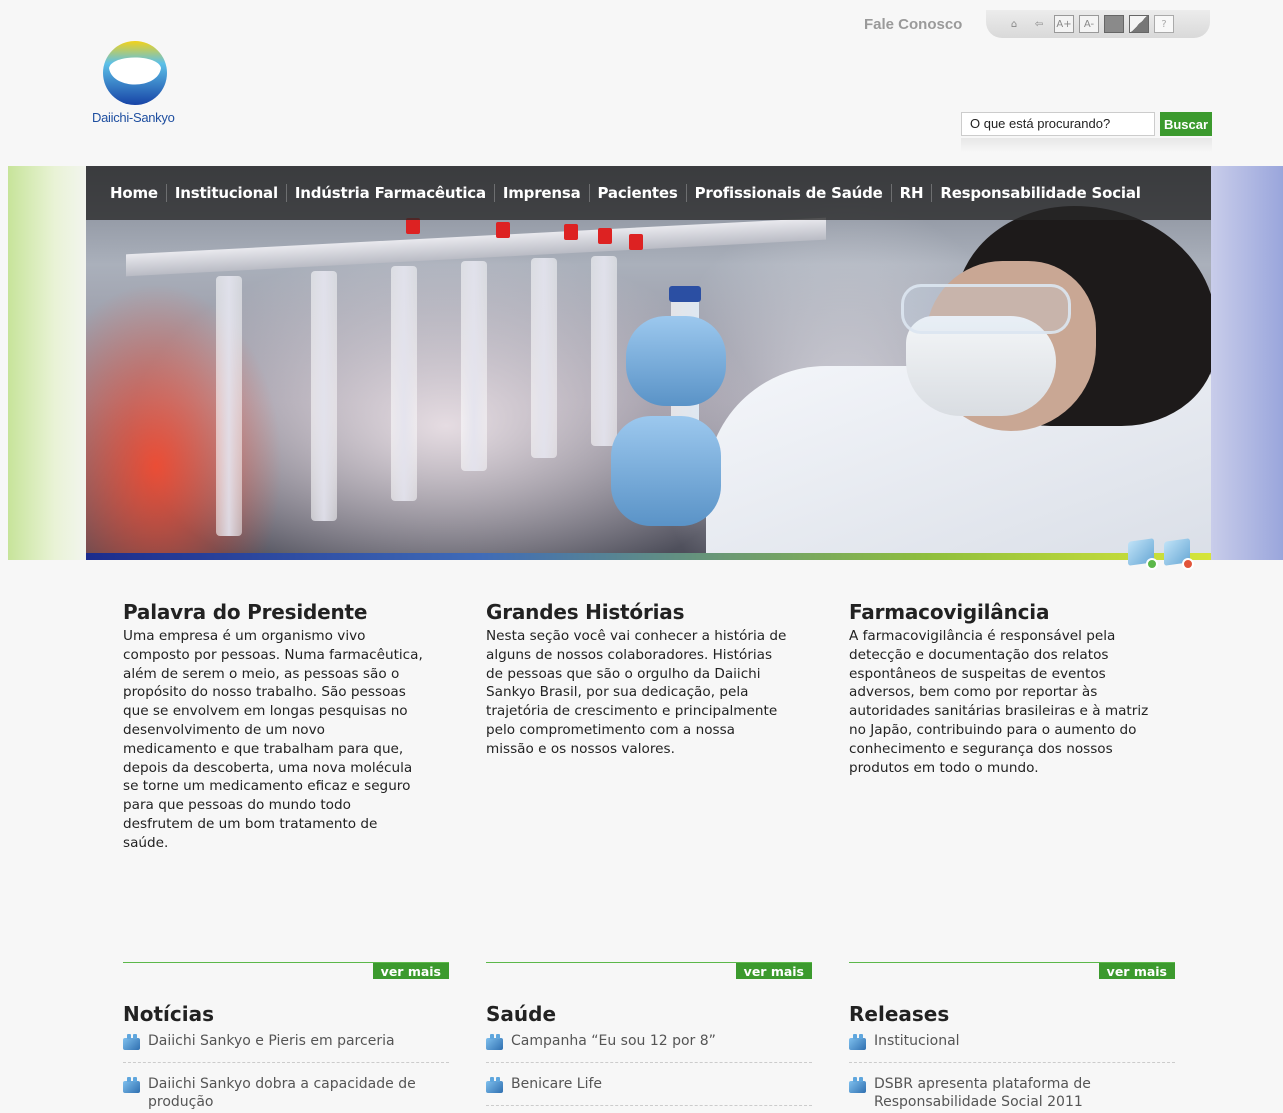 This screenshot has height=1113, width=1283. Describe the element at coordinates (542, 193) in the screenshot. I see `nav-item-imprensa: Imprensa` at that location.